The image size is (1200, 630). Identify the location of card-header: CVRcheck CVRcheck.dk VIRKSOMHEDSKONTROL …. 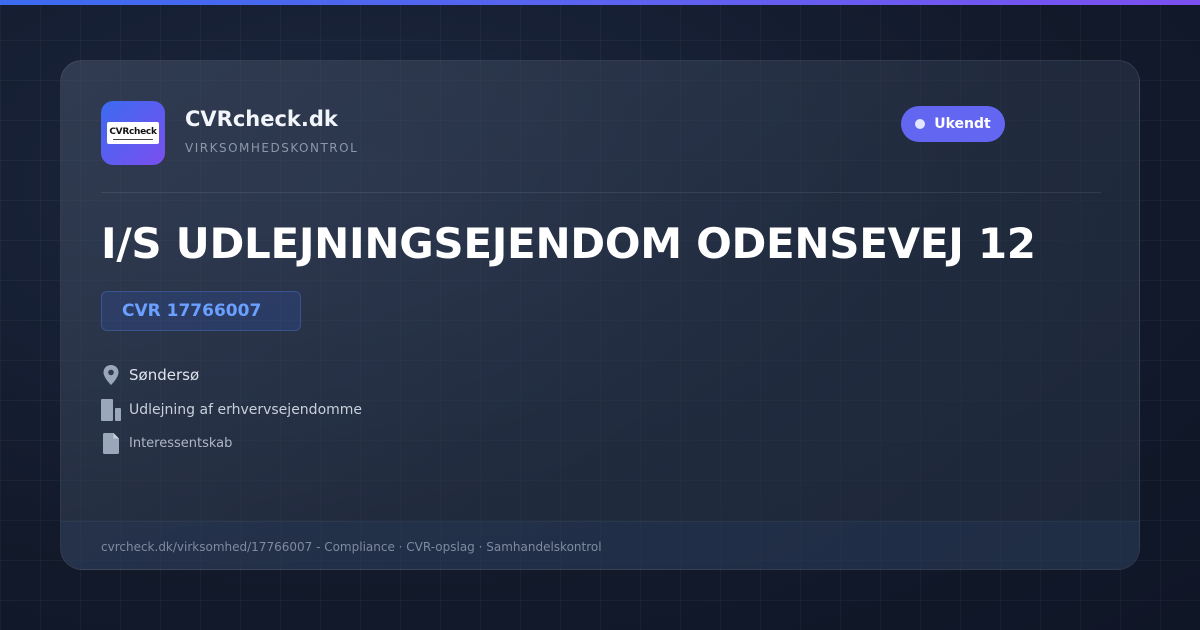
(601, 133).